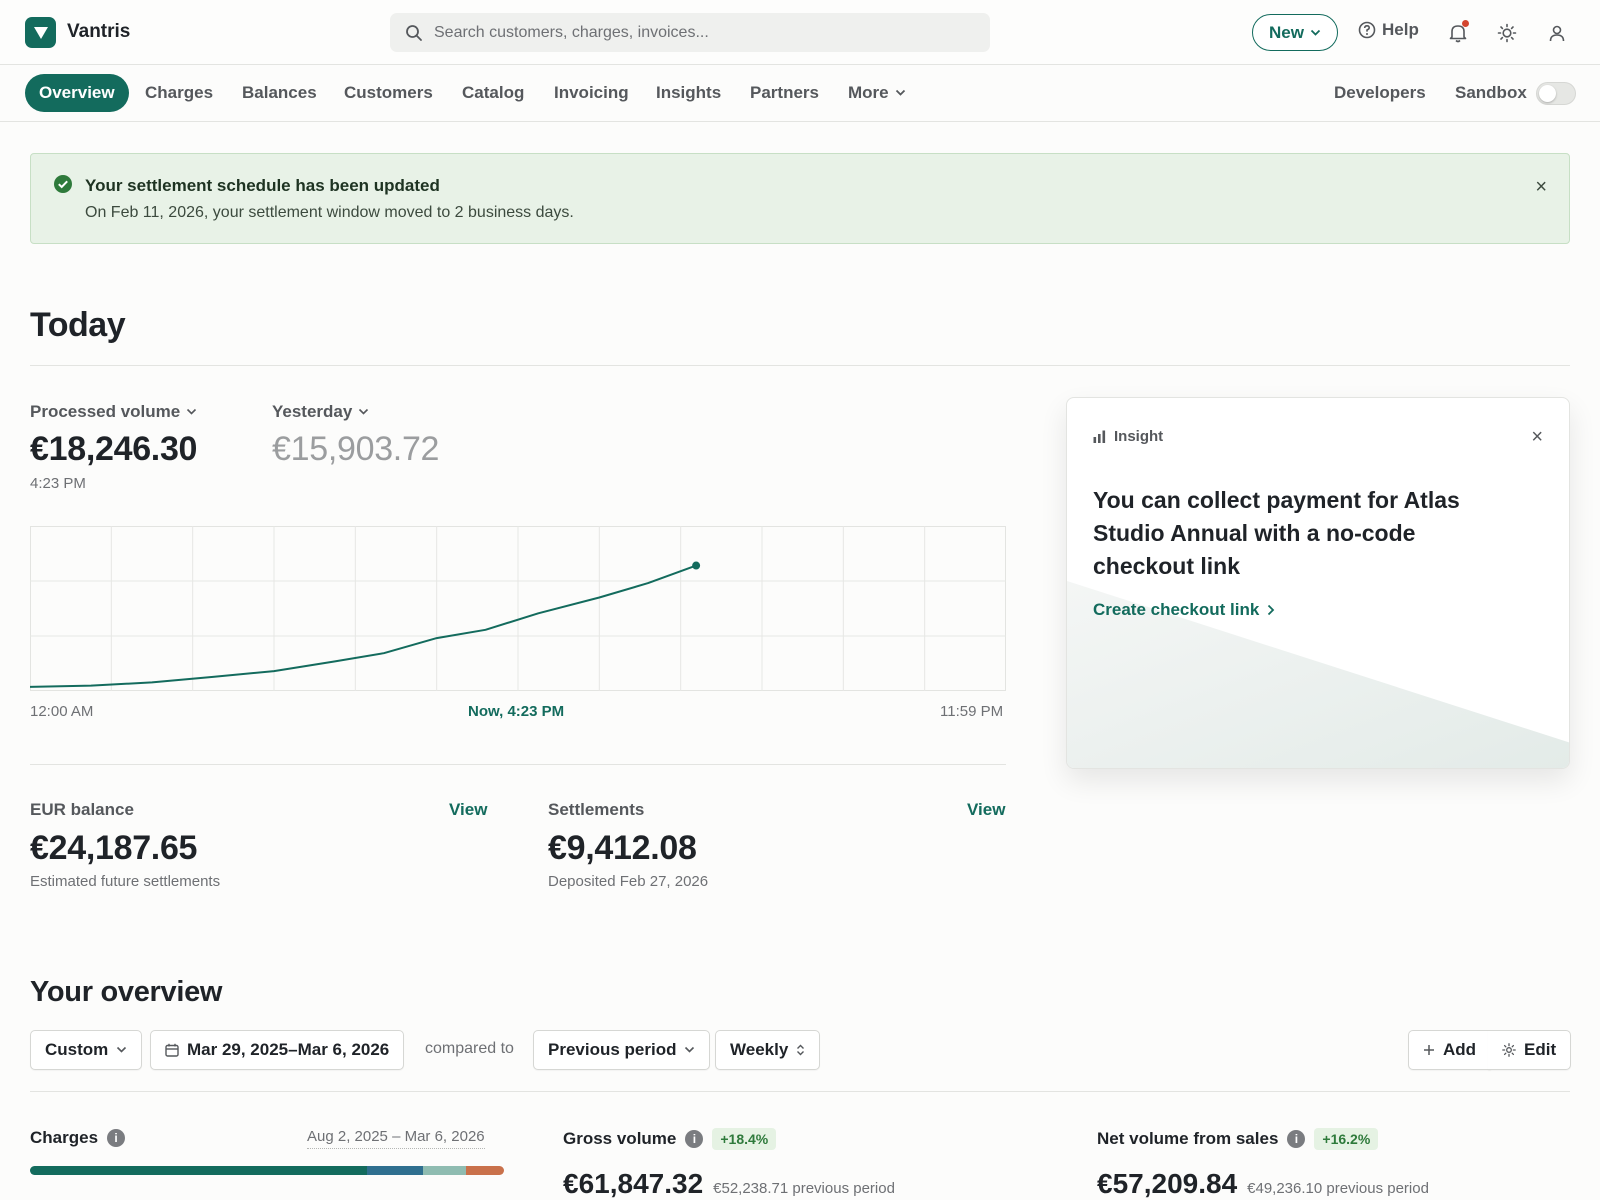 Image resolution: width=1600 pixels, height=1200 pixels. I want to click on insight-tag-label: Insight, so click(1139, 436).